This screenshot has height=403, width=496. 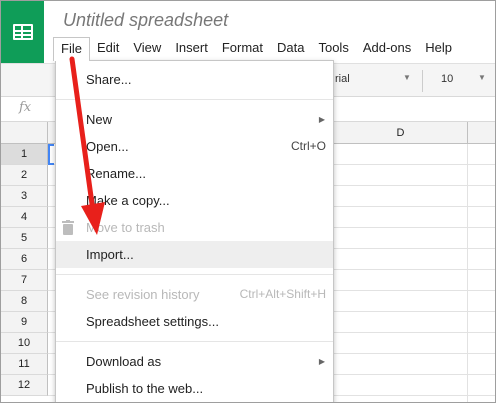 I want to click on row-header: 6, so click(x=24, y=259).